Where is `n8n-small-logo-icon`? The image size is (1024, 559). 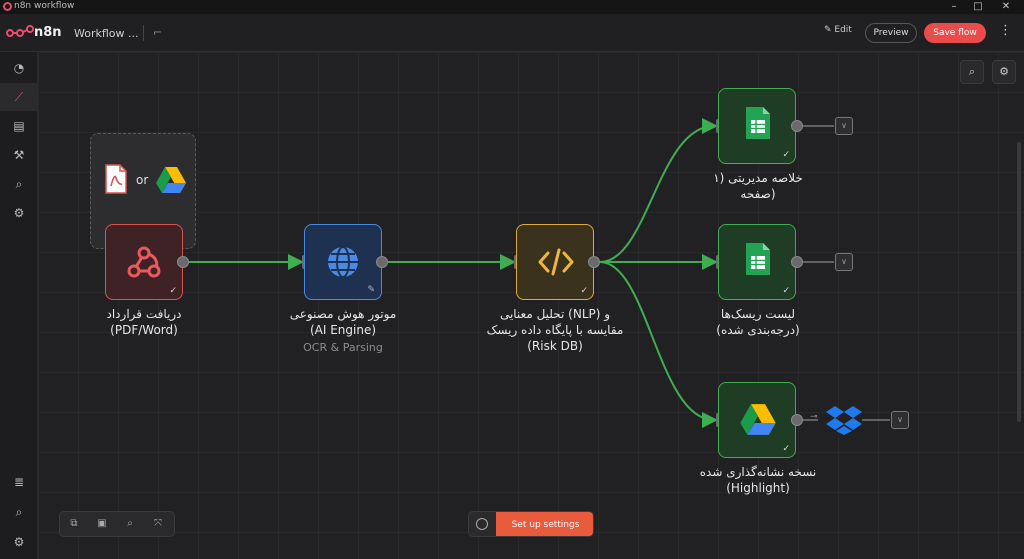
n8n-small-logo-icon is located at coordinates (7, 6).